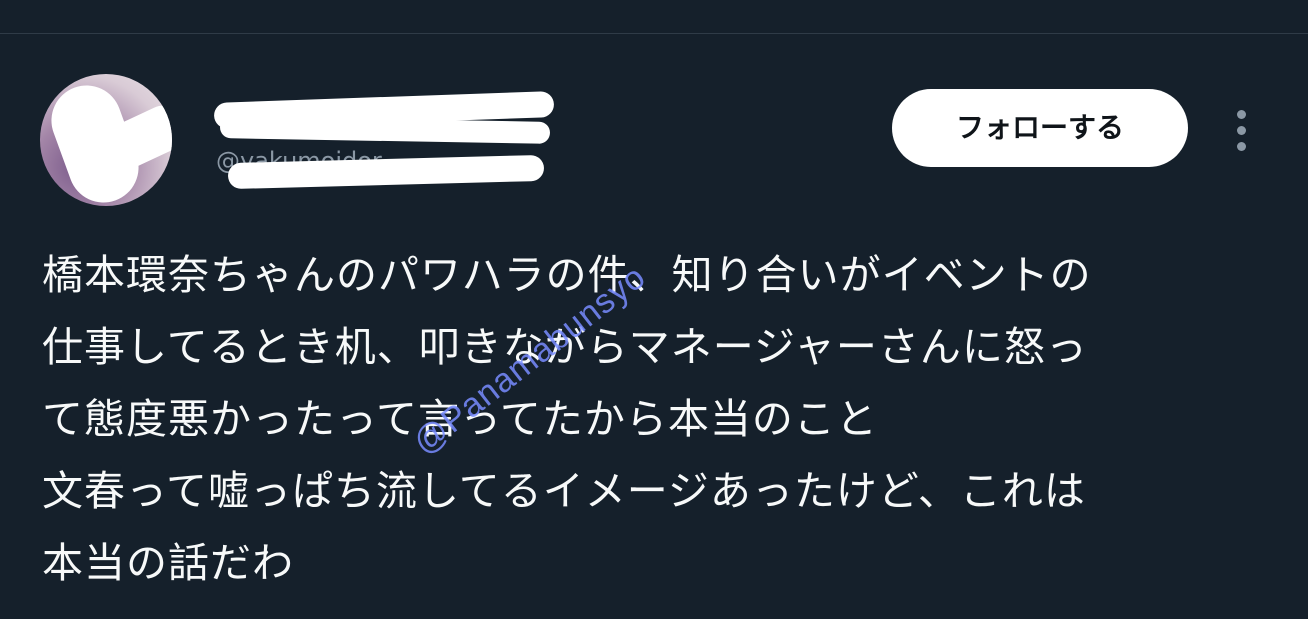 This screenshot has height=619, width=1308. I want to click on name-redaction, so click(385, 130).